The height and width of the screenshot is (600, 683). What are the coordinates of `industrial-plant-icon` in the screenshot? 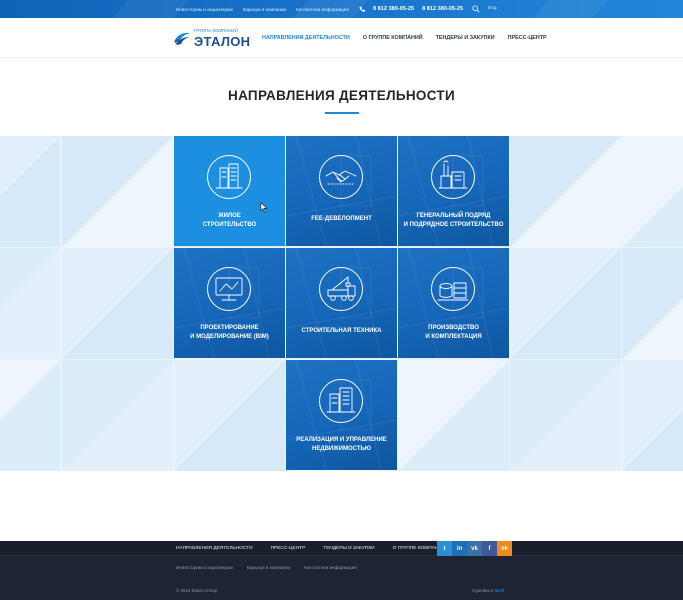 It's located at (453, 177).